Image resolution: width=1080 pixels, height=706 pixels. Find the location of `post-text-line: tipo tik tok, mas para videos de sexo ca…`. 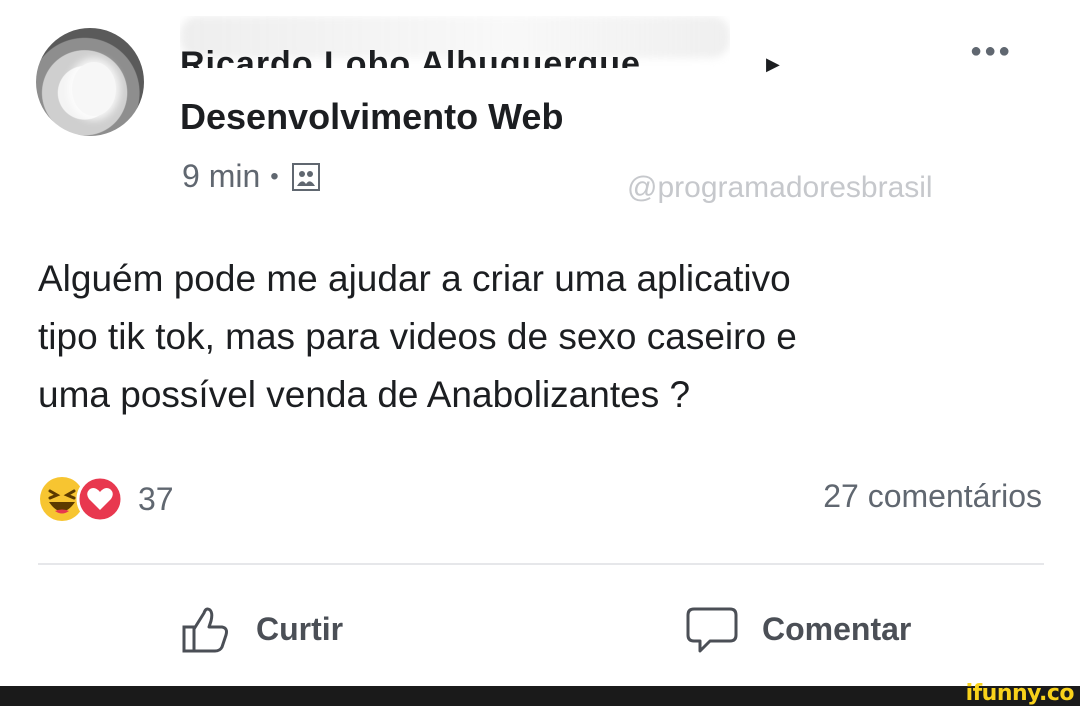

post-text-line: tipo tik tok, mas para videos de sexo ca… is located at coordinates (417, 336).